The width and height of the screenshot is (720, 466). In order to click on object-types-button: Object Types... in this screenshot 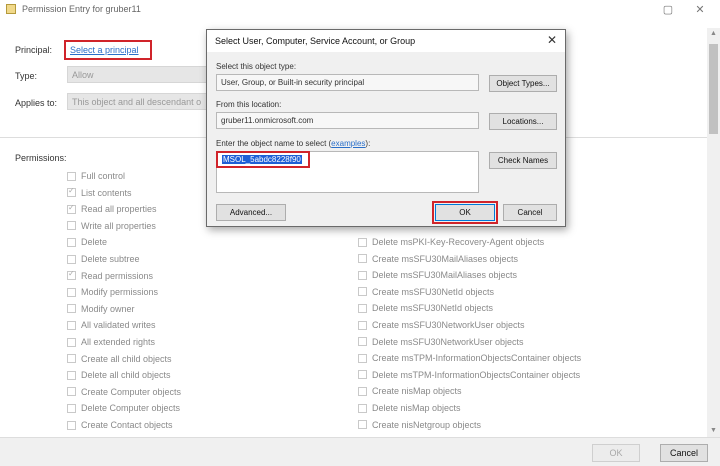, I will do `click(523, 83)`.